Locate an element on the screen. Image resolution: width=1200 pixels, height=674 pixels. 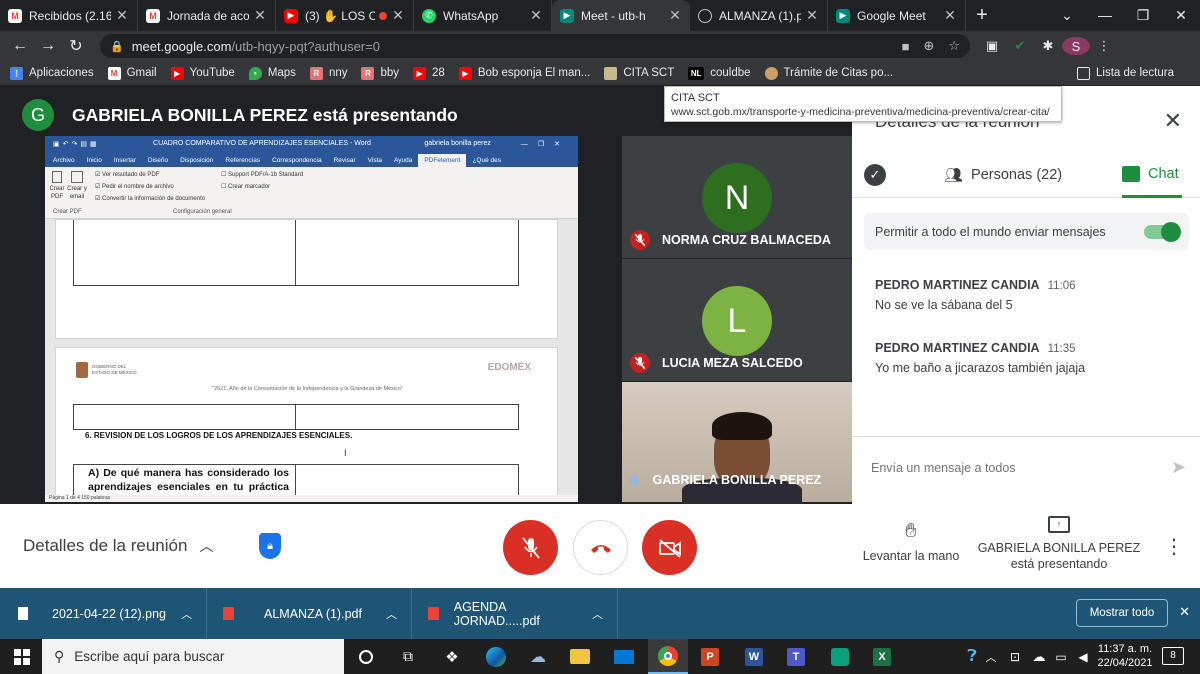
edge-icon is located at coordinates (496, 656).